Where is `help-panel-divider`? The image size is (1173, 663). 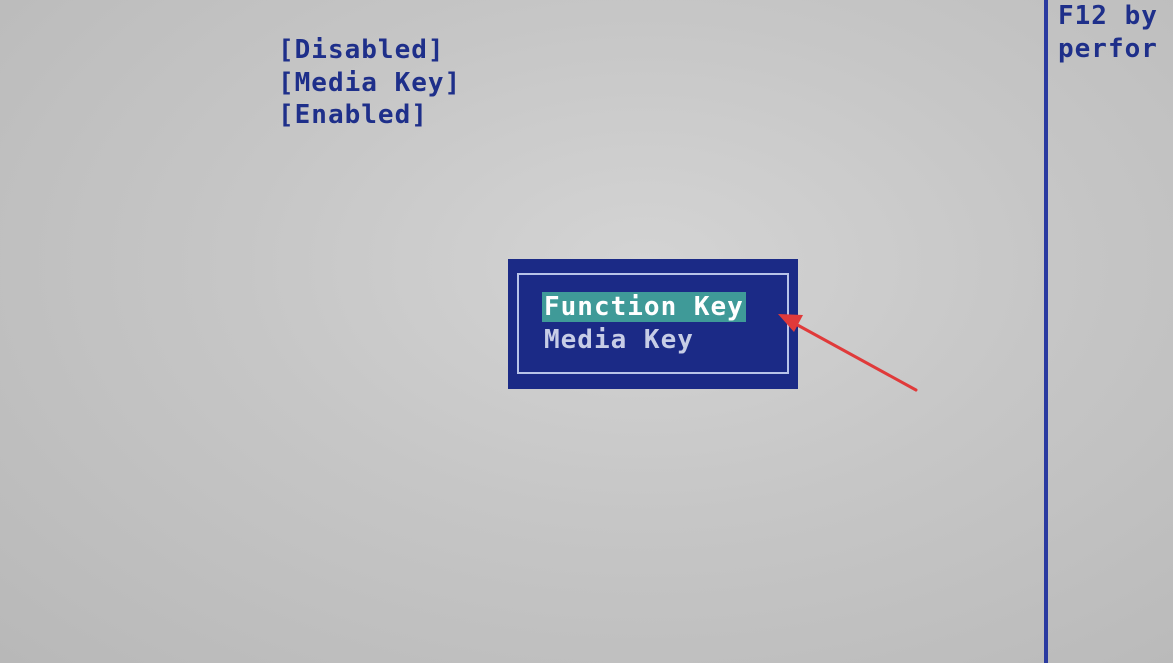 help-panel-divider is located at coordinates (1046, 331).